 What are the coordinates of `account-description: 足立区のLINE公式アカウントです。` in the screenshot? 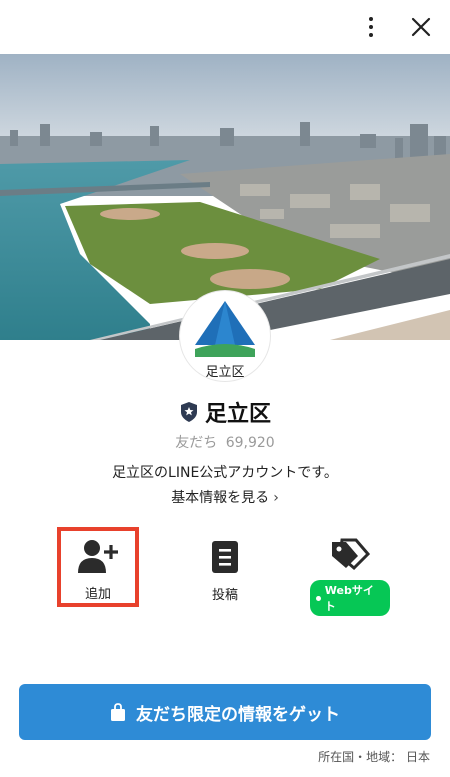 It's located at (225, 473).